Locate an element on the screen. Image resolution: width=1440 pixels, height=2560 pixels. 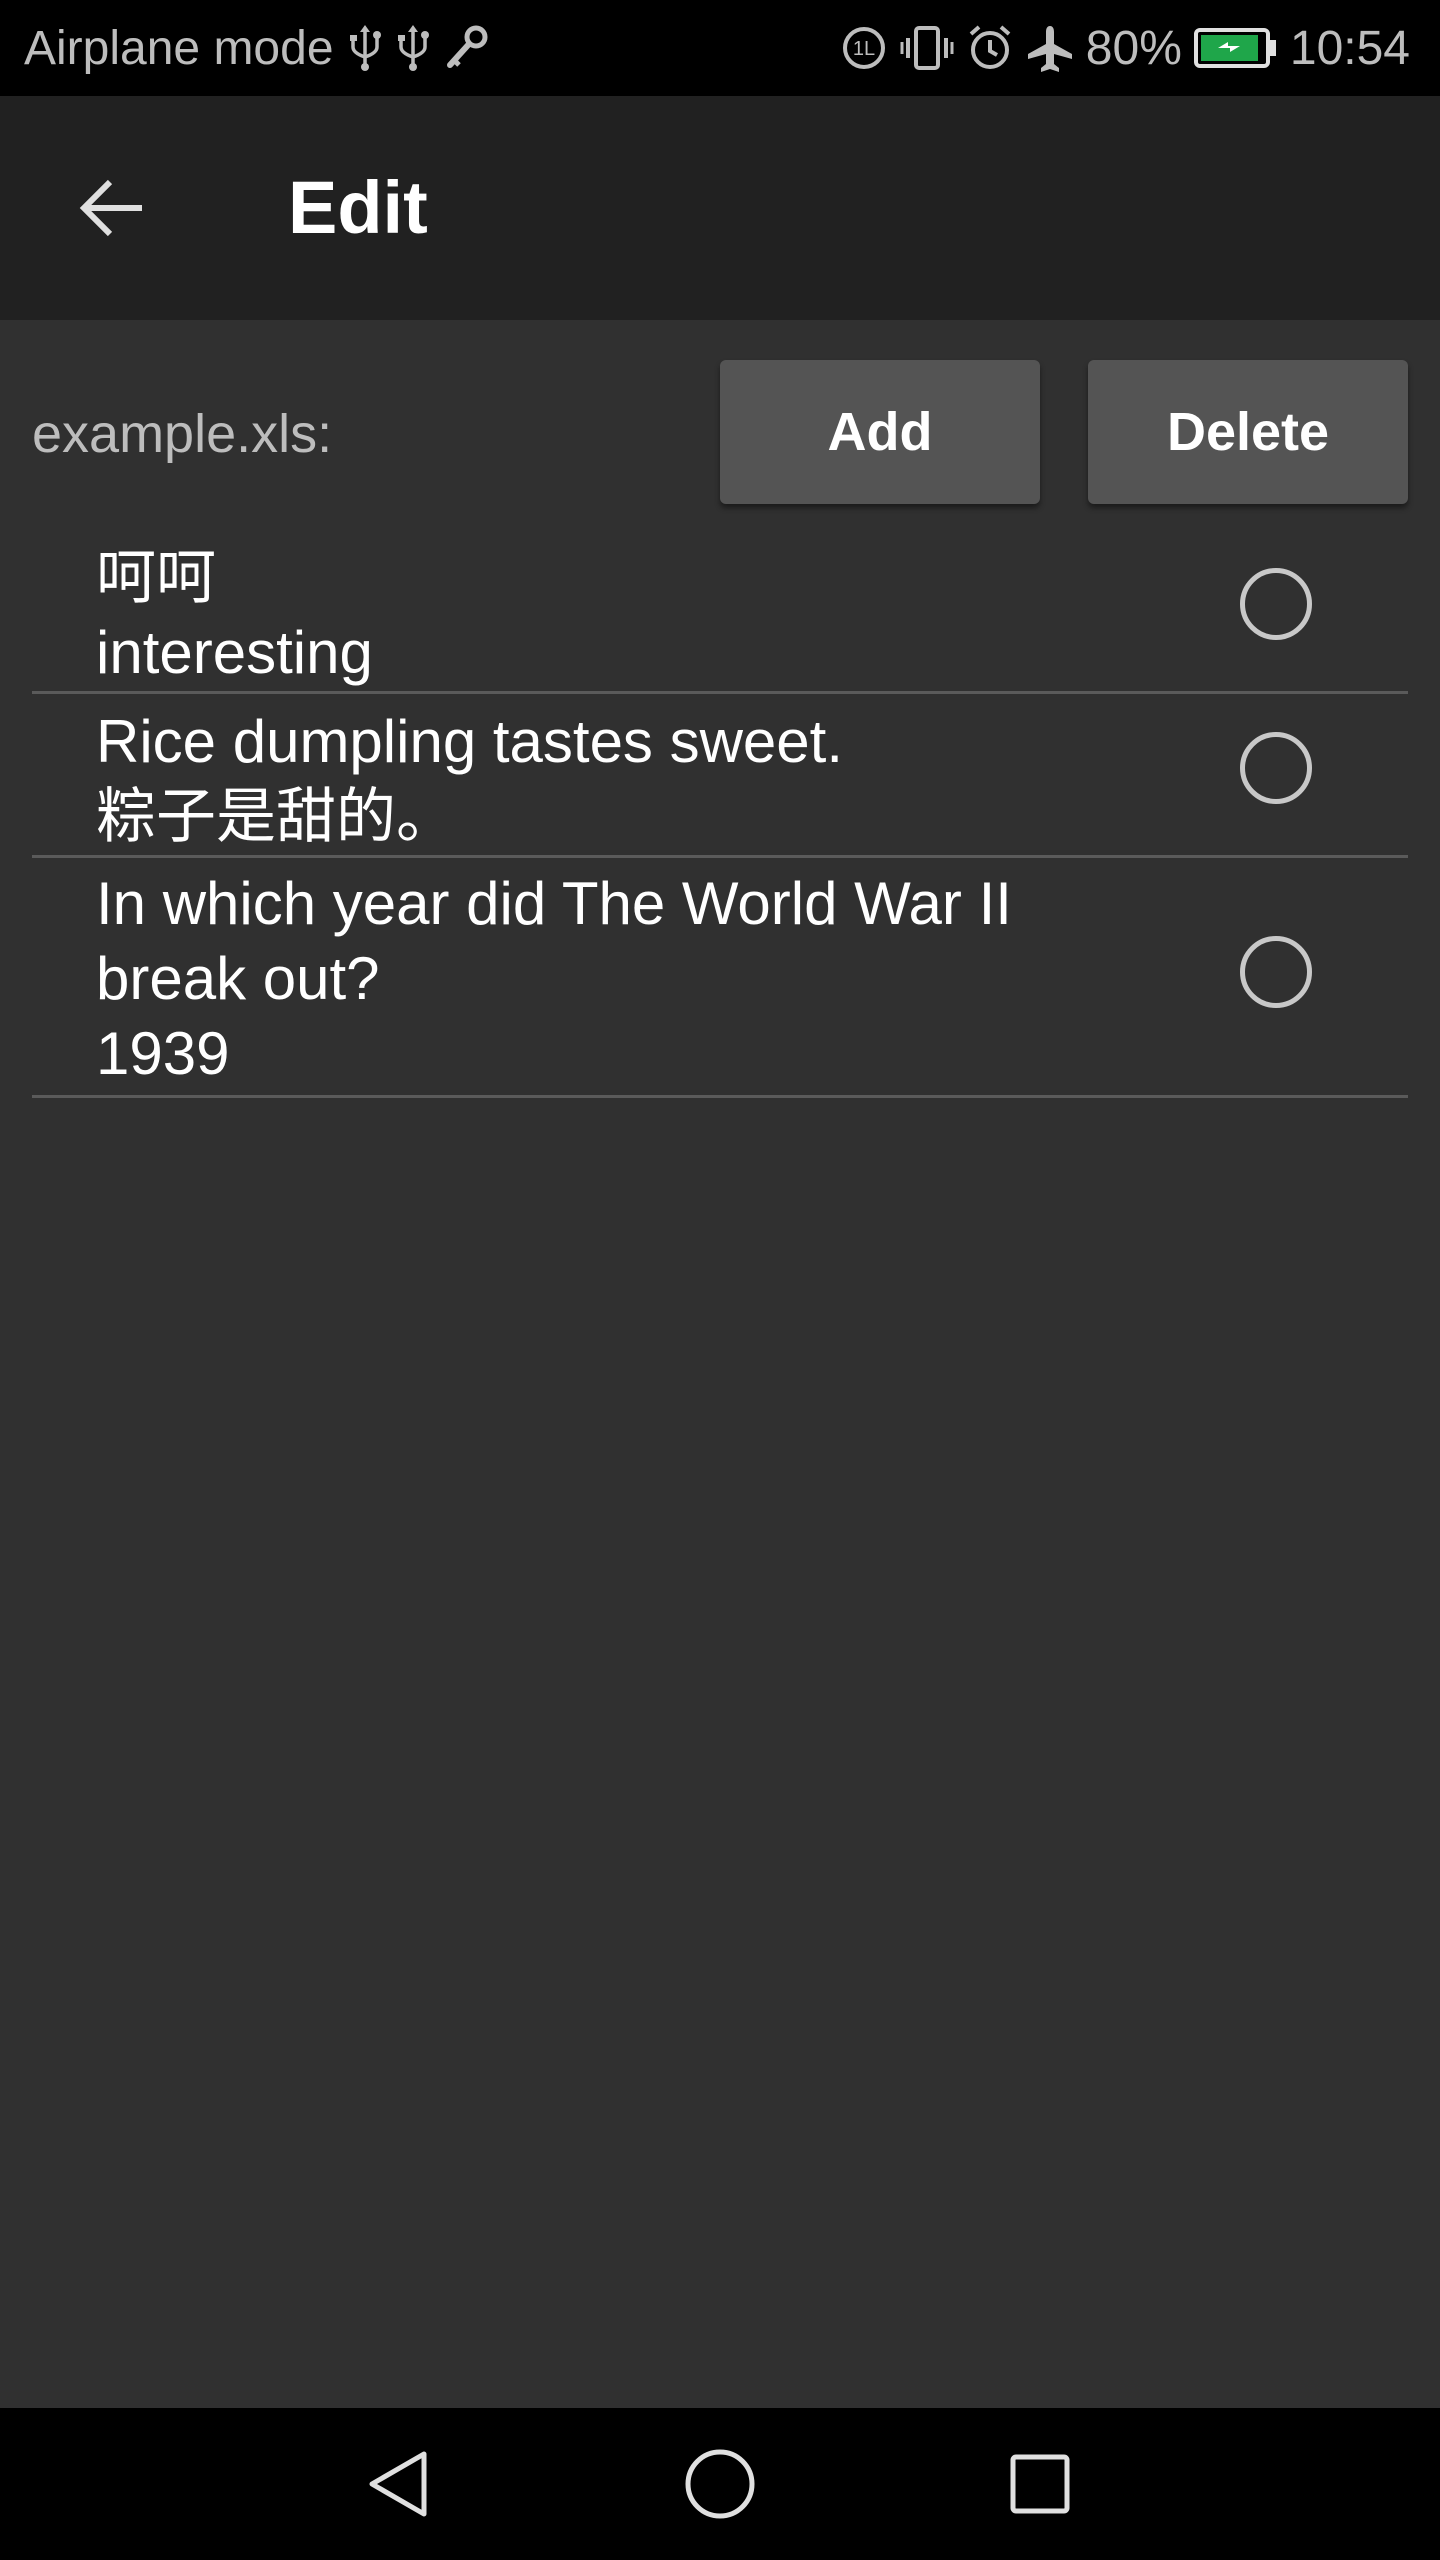
battery-icon is located at coordinates (1235, 48).